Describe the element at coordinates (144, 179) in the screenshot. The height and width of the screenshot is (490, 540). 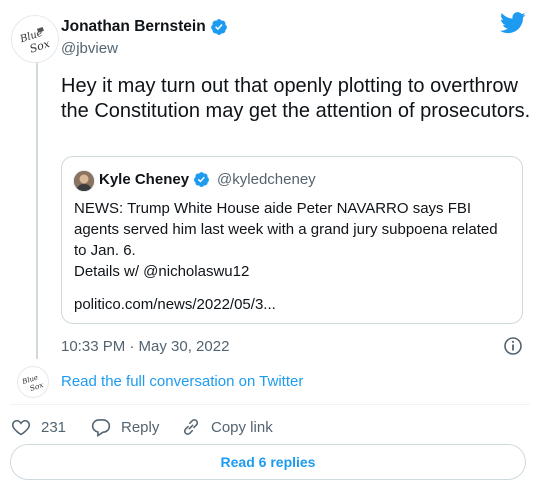
I see `quote-author-name: Kyle Cheney` at that location.